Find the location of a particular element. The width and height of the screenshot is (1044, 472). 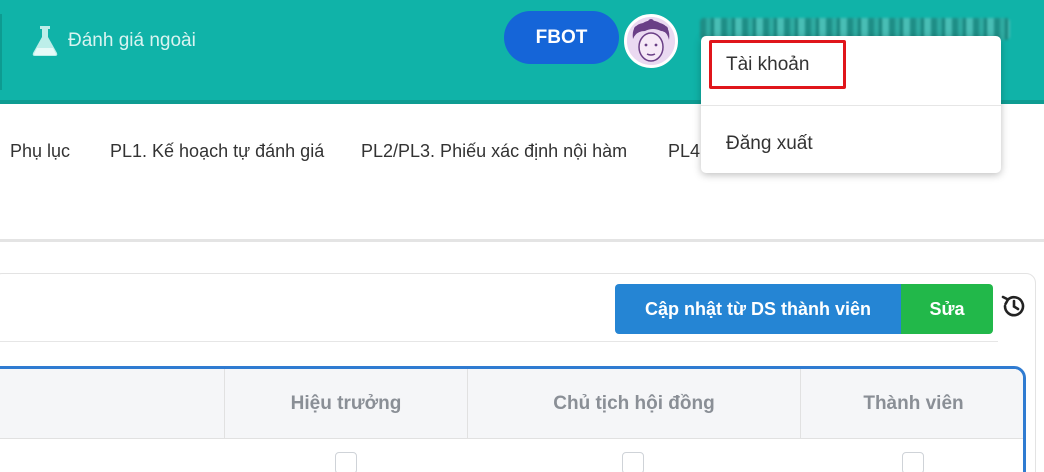

column-header-principal: Hiệu trưởng is located at coordinates (345, 404).